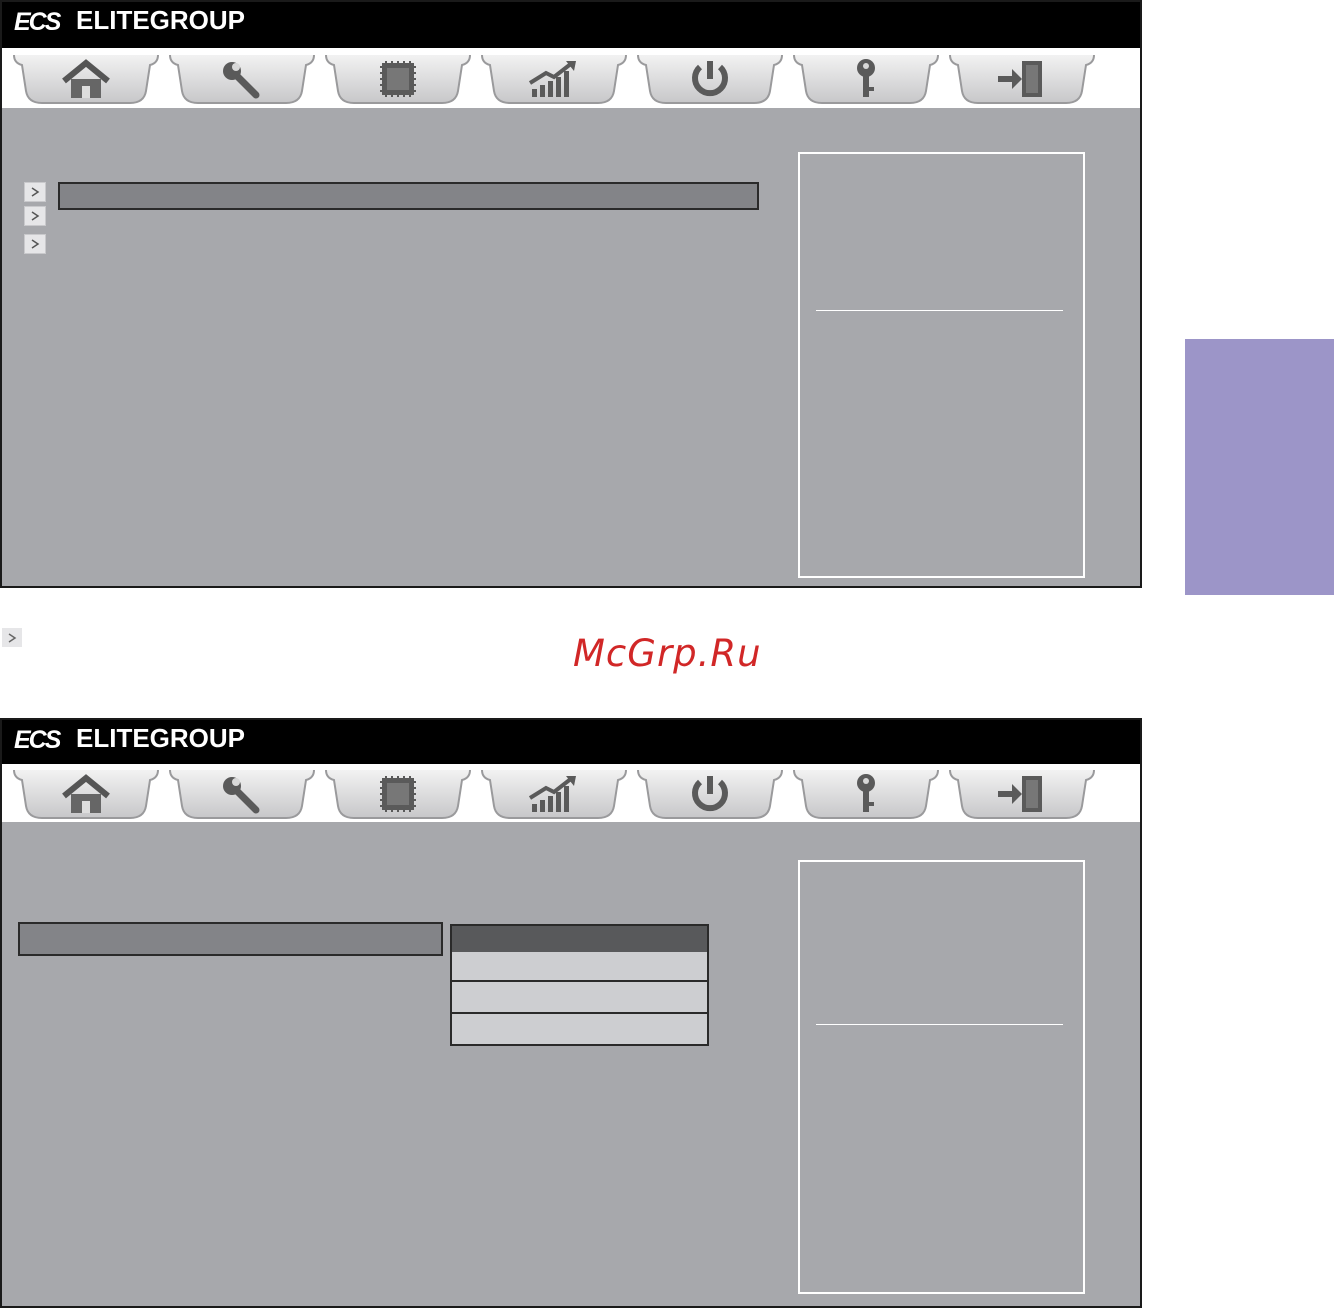  Describe the element at coordinates (408, 196) in the screenshot. I see `selected-menu-item` at that location.